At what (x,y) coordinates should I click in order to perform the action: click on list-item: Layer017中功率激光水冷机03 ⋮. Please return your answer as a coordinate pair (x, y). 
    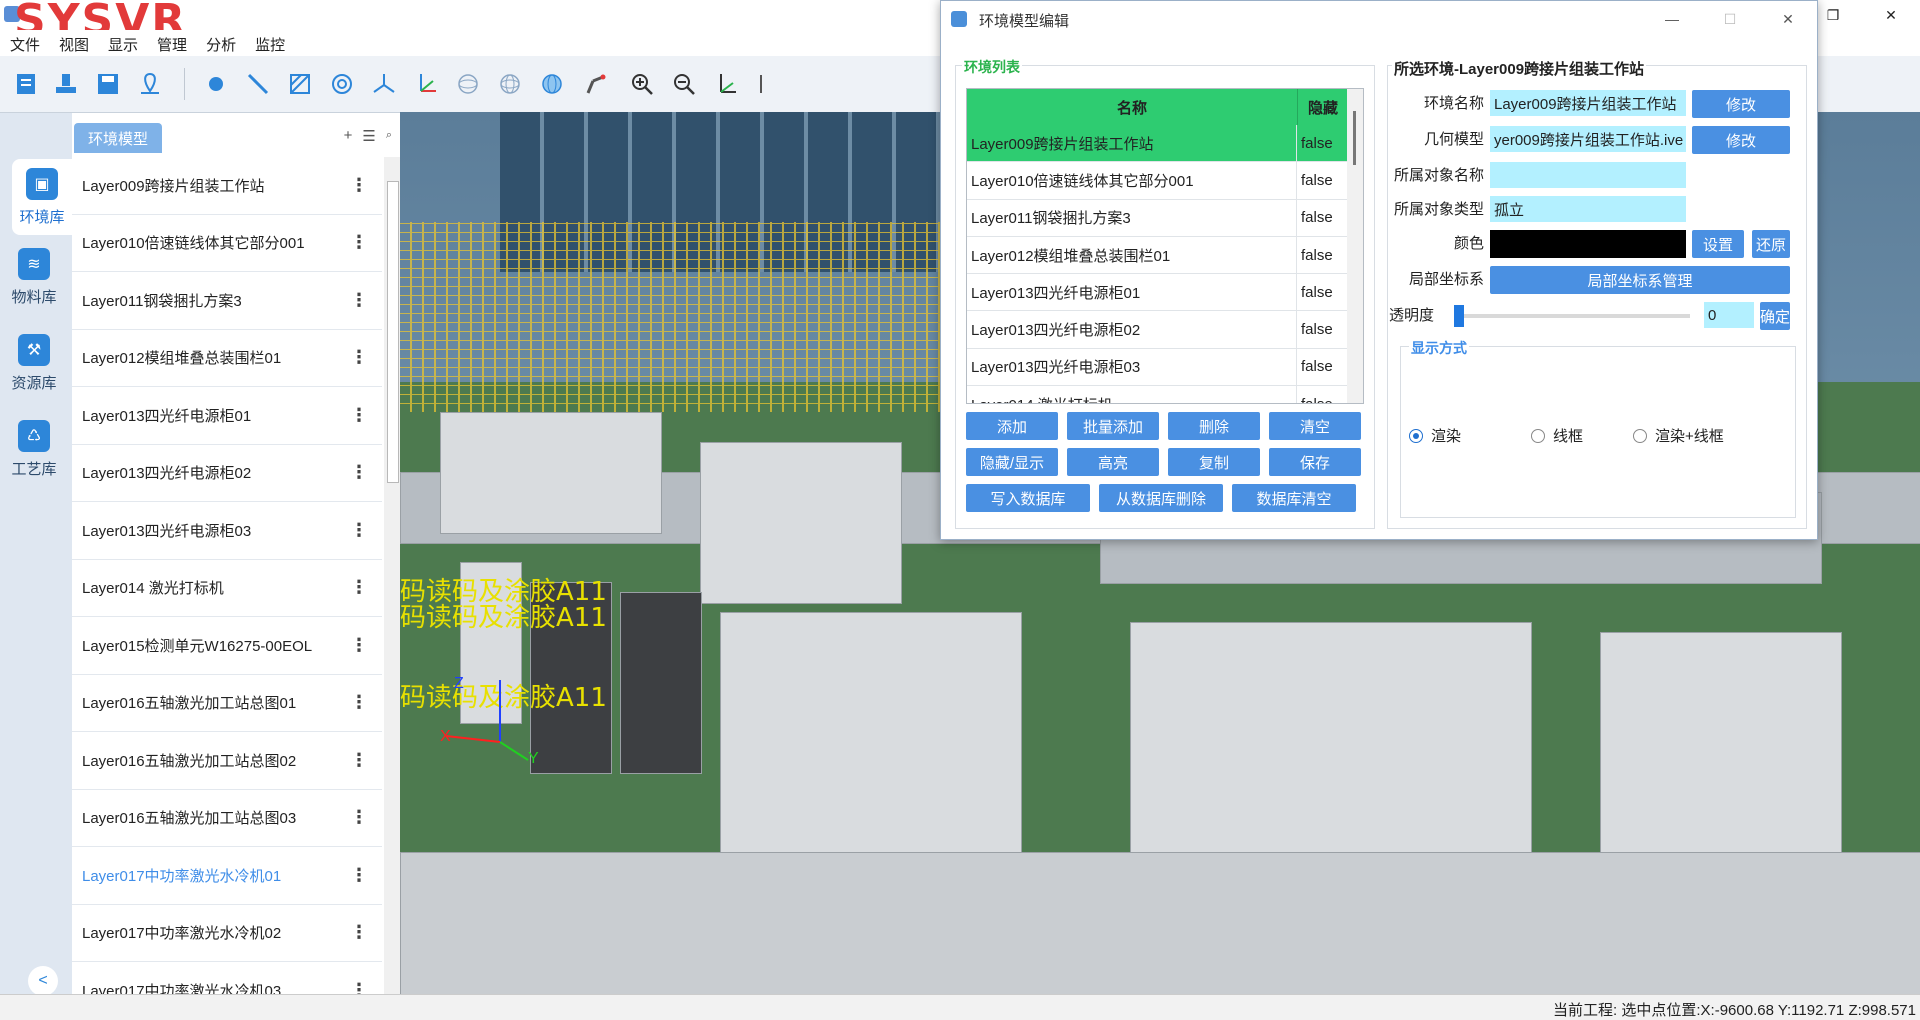
    Looking at the image, I should click on (227, 978).